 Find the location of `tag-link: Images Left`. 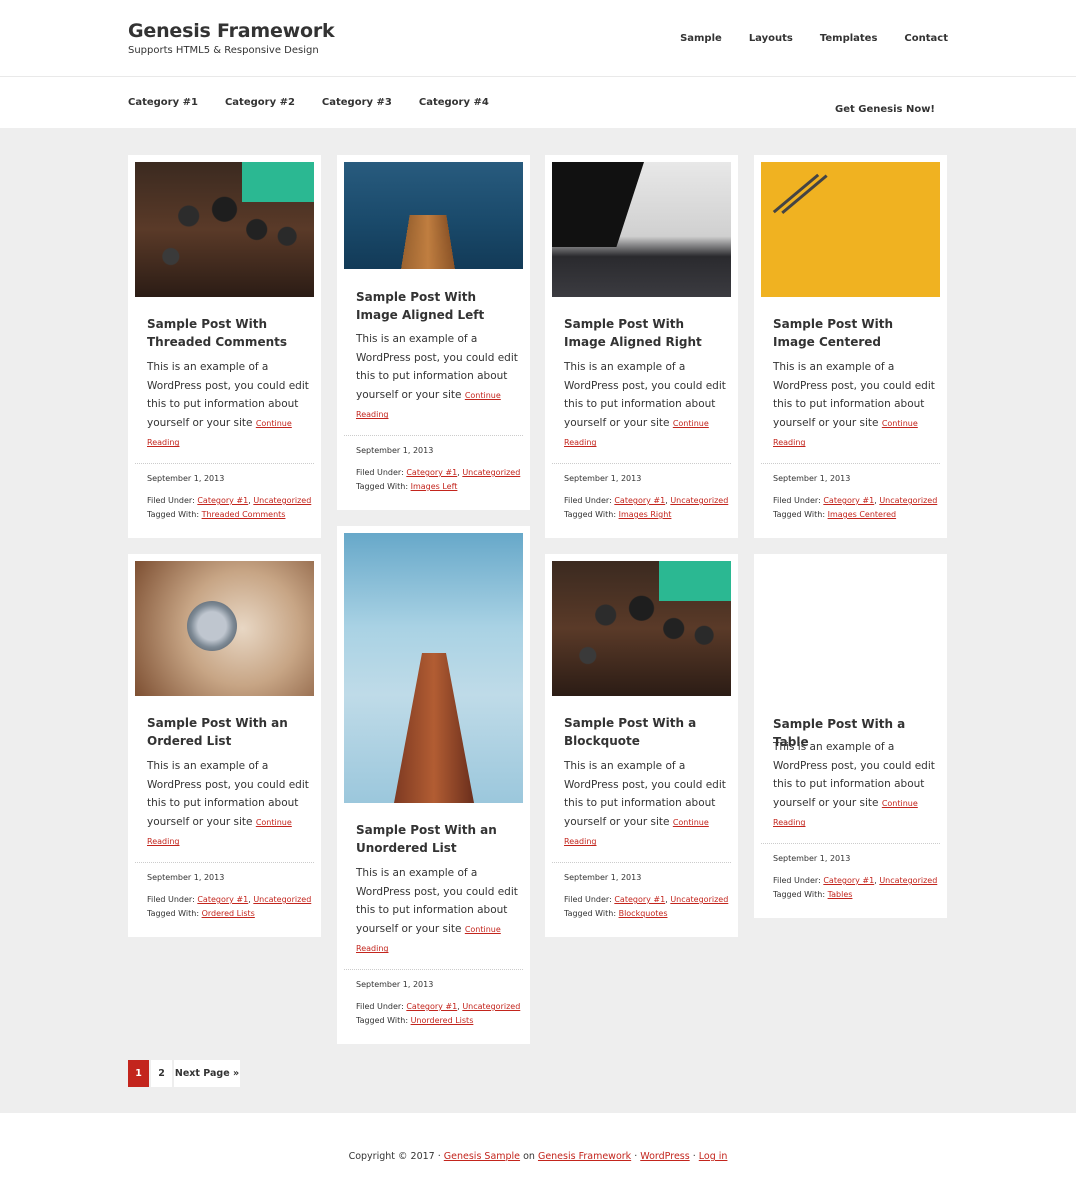

tag-link: Images Left is located at coordinates (434, 486).